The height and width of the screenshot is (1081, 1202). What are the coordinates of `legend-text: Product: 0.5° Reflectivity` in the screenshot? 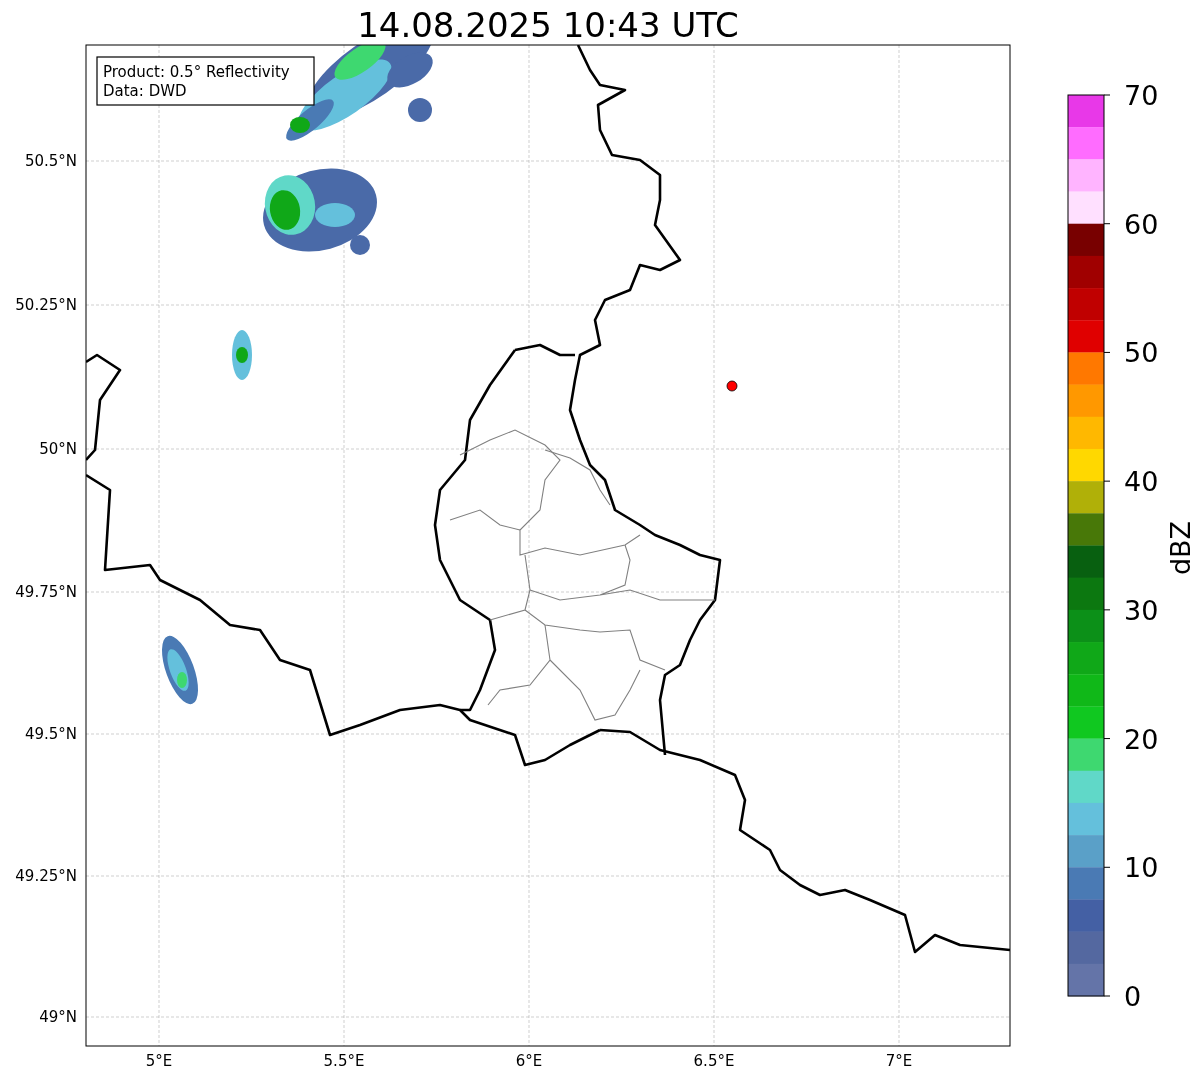 It's located at (196, 72).